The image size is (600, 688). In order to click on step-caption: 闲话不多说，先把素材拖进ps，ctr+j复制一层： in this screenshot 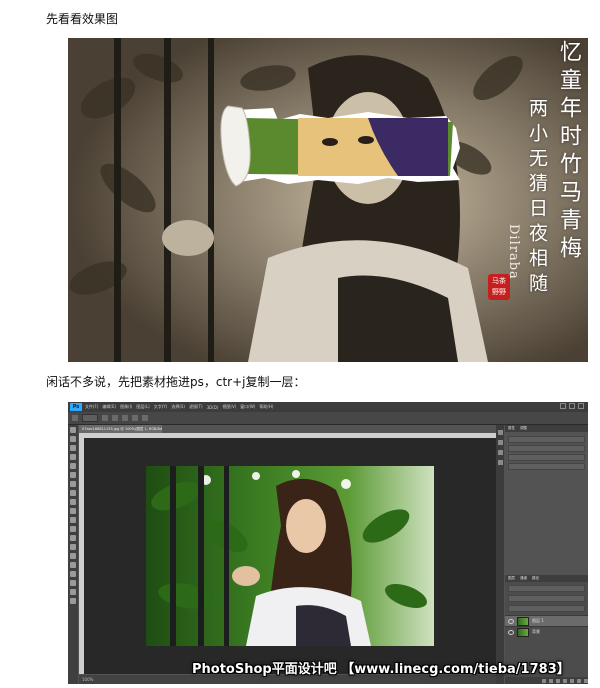, I will do `click(176, 382)`.